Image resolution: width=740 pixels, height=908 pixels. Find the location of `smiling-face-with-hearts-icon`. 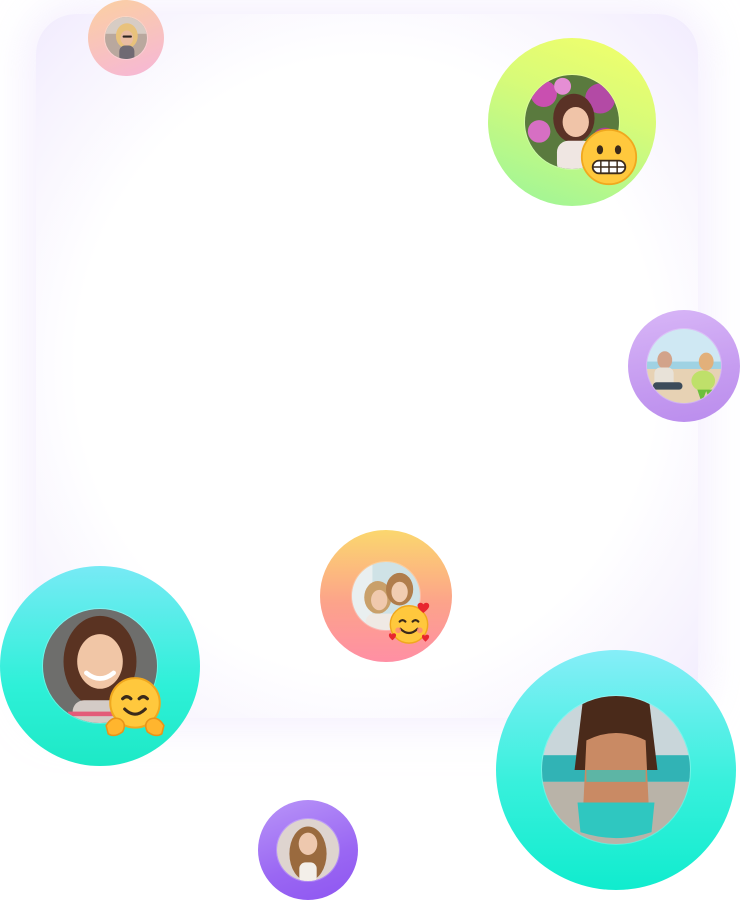

smiling-face-with-hearts-icon is located at coordinates (409, 623).